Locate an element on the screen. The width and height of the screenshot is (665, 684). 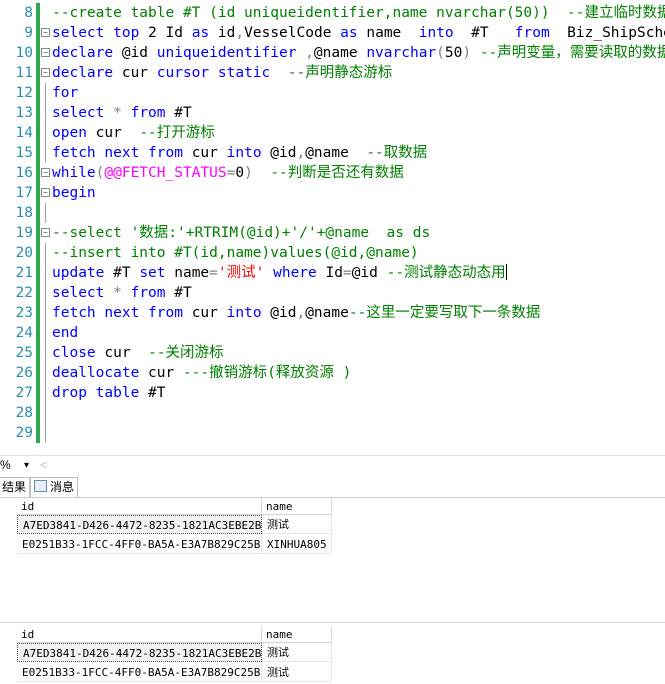
code-line: 22 select * from #T is located at coordinates (332, 293).